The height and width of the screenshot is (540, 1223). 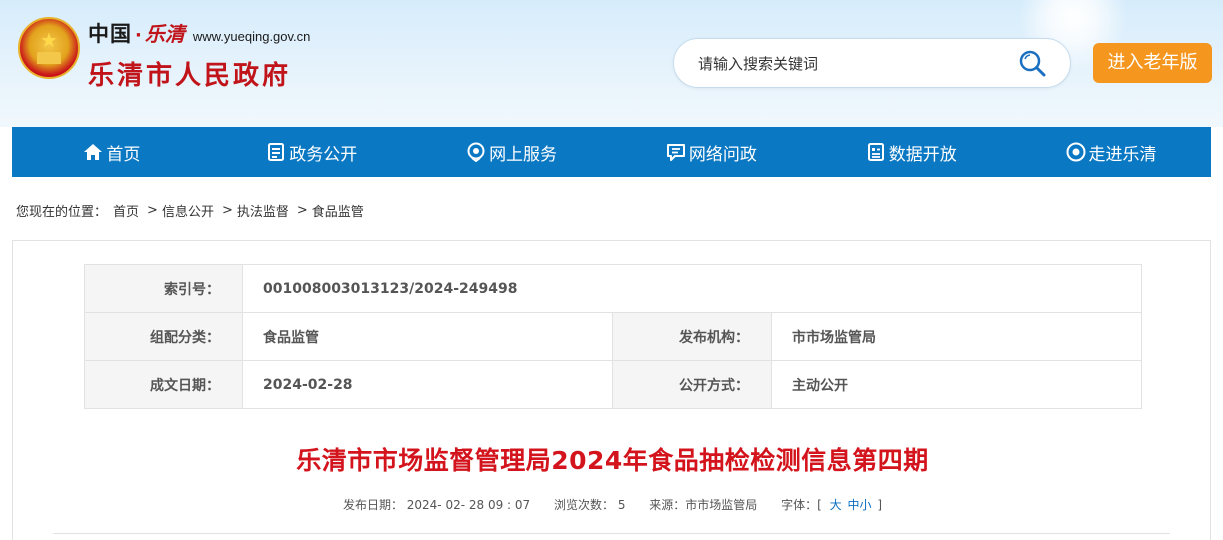 I want to click on breadcrumb-link-food-supervision: 食品监管, so click(x=338, y=210).